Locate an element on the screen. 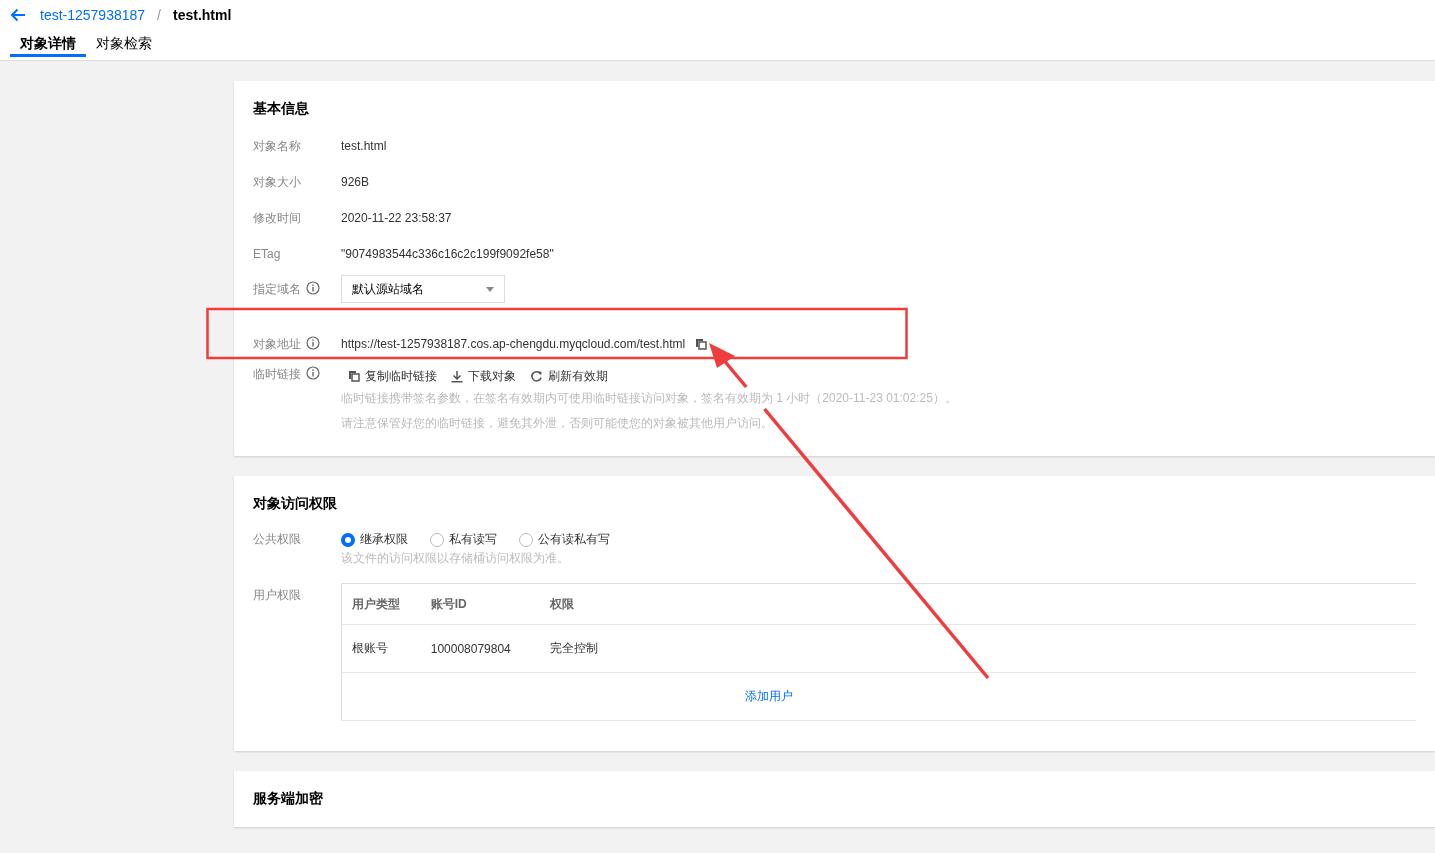  section-title: 服务端加密 is located at coordinates (288, 799).